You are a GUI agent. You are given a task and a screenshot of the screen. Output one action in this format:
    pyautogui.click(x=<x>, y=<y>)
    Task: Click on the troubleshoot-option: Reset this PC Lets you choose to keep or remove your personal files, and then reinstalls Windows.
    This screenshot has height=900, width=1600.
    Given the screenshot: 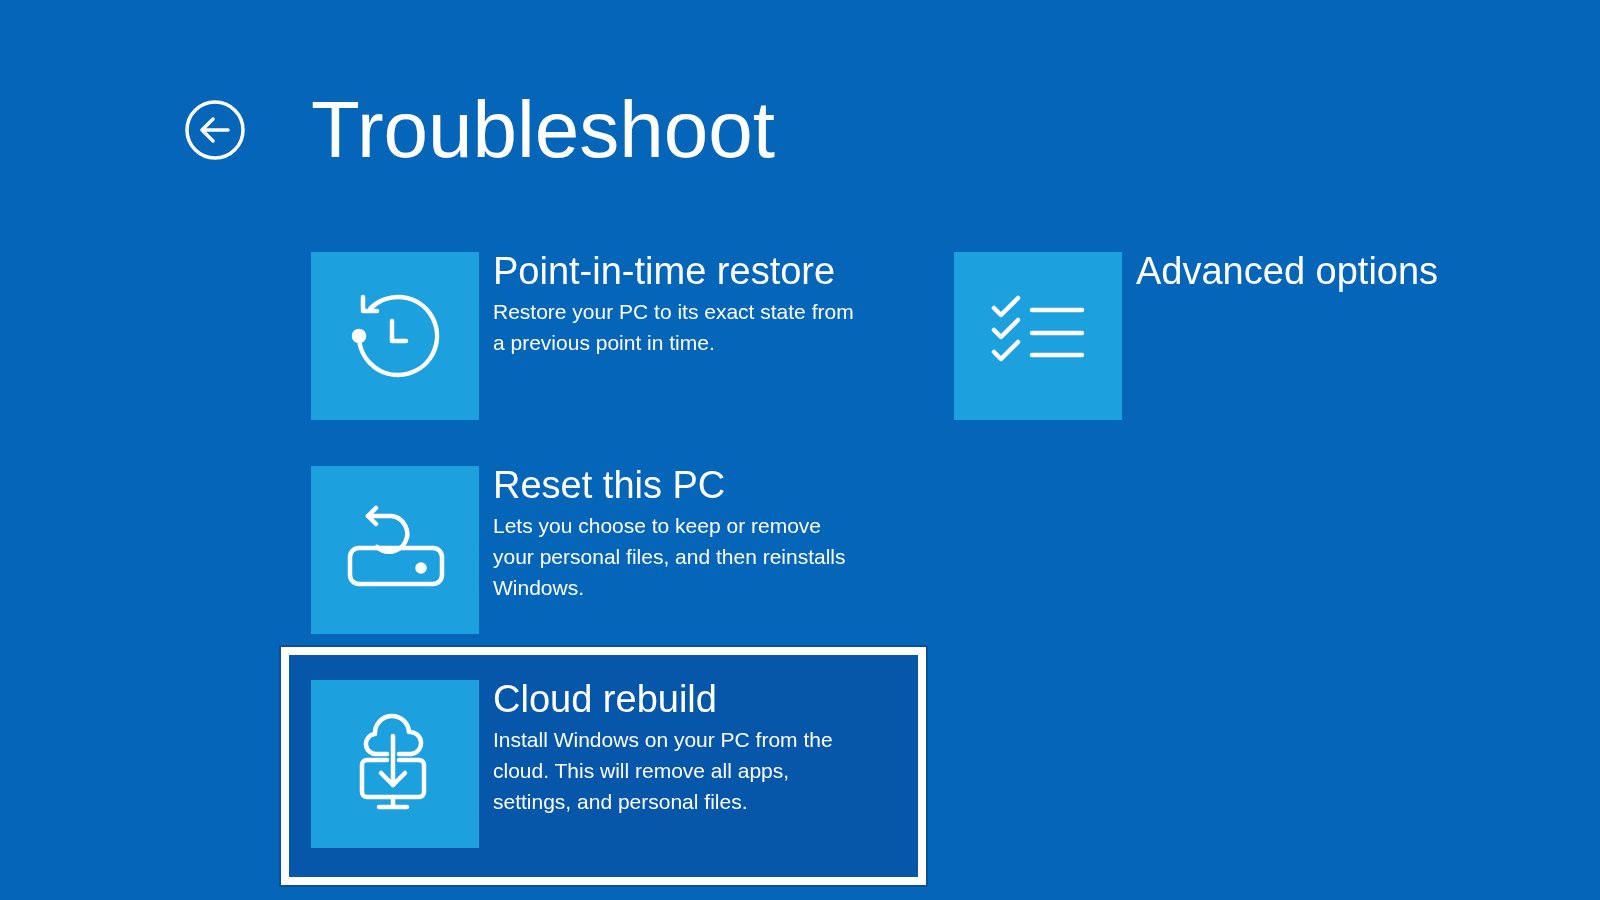 What is the action you would take?
    pyautogui.click(x=603, y=550)
    